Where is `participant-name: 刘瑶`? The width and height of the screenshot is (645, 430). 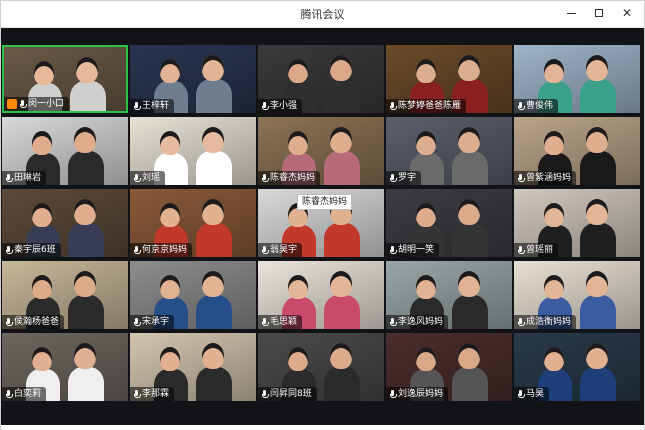
participant-name: 刘瑶 is located at coordinates (151, 178).